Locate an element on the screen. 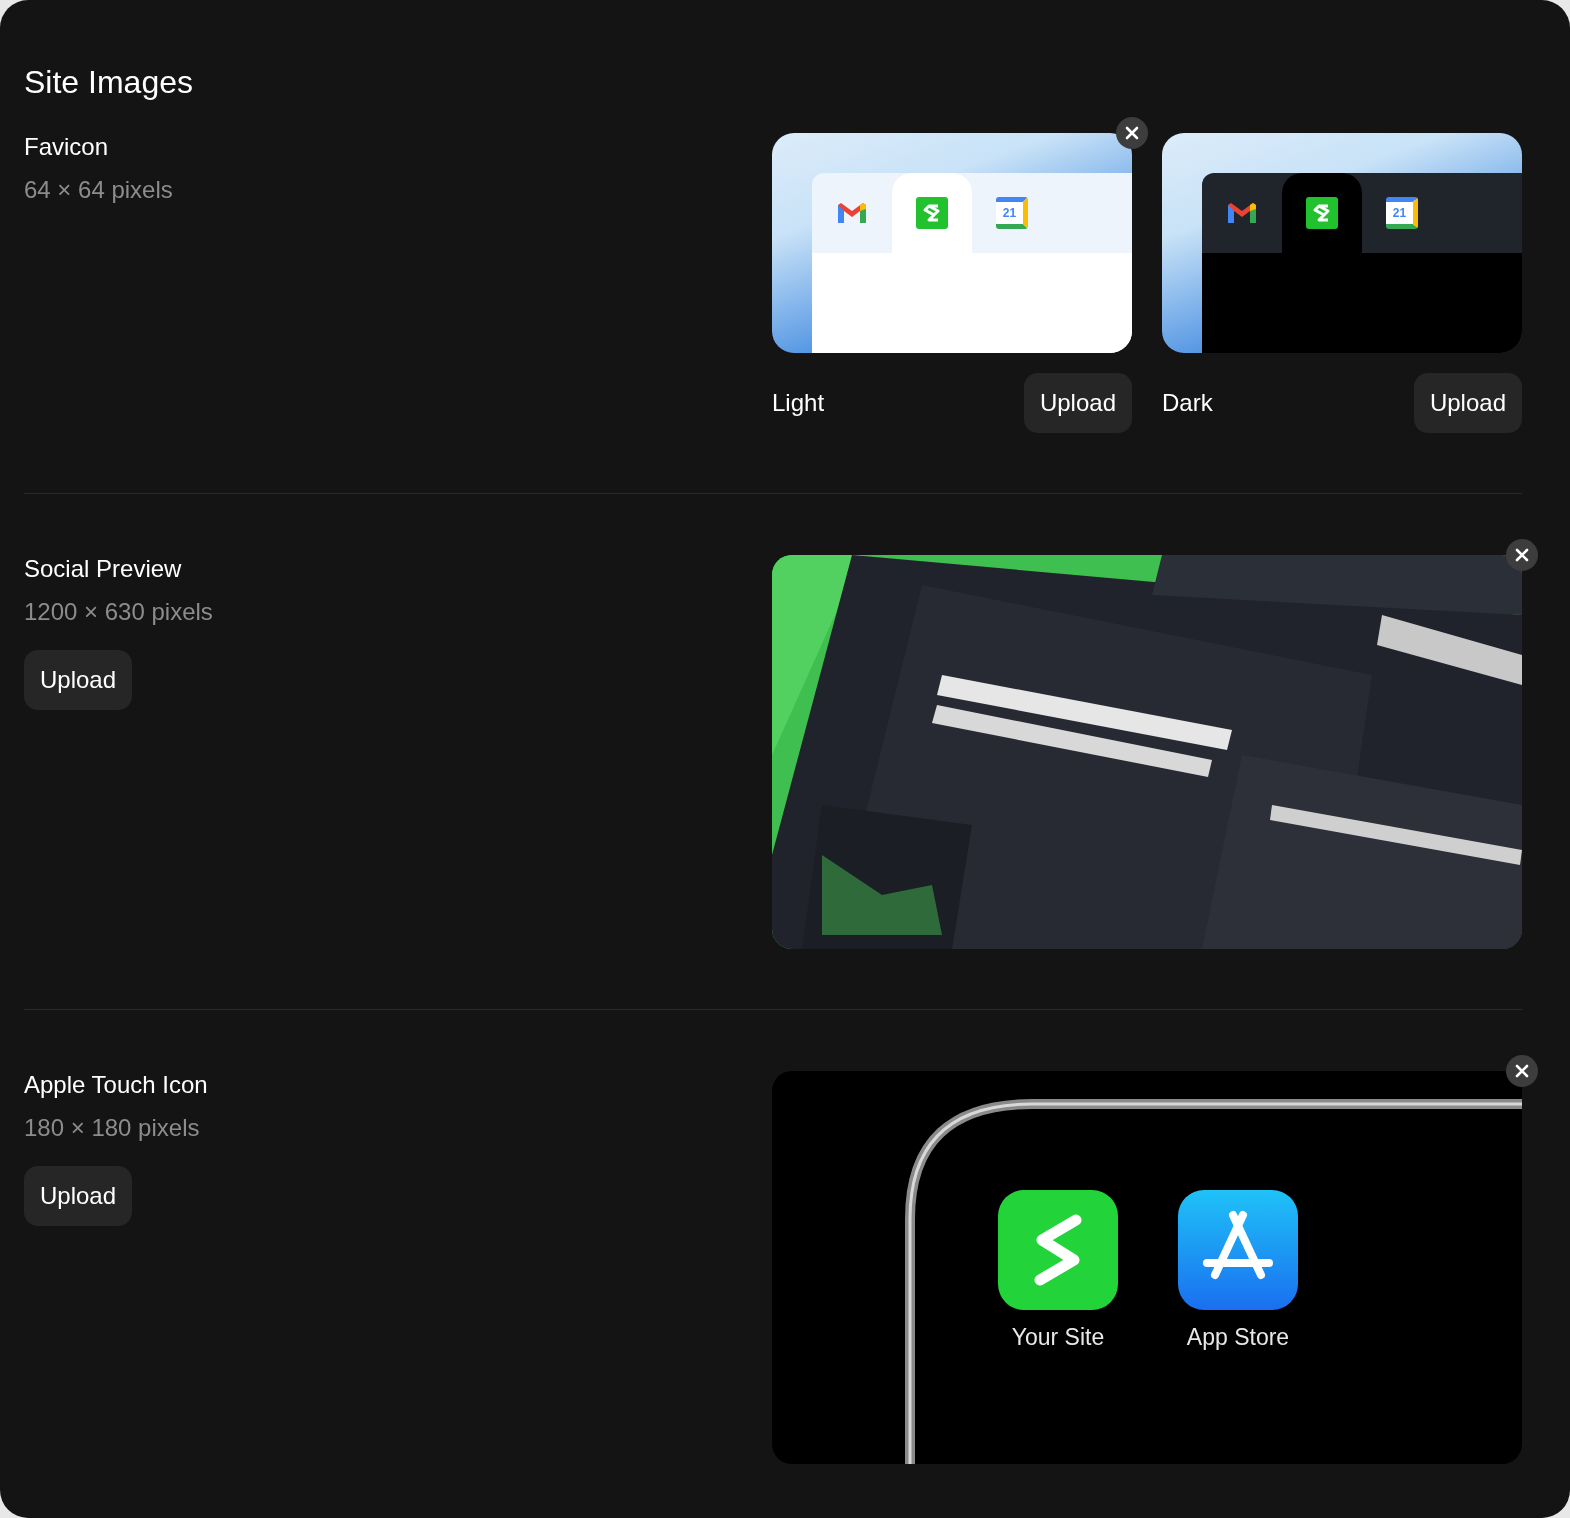  app-label: Your Site is located at coordinates (1058, 1337).